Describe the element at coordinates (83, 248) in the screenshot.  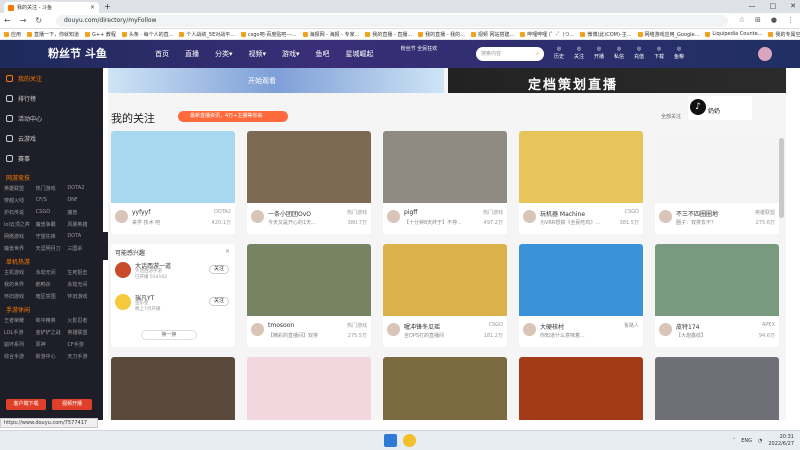
I see `sidebar-game-link: 三国杀` at that location.